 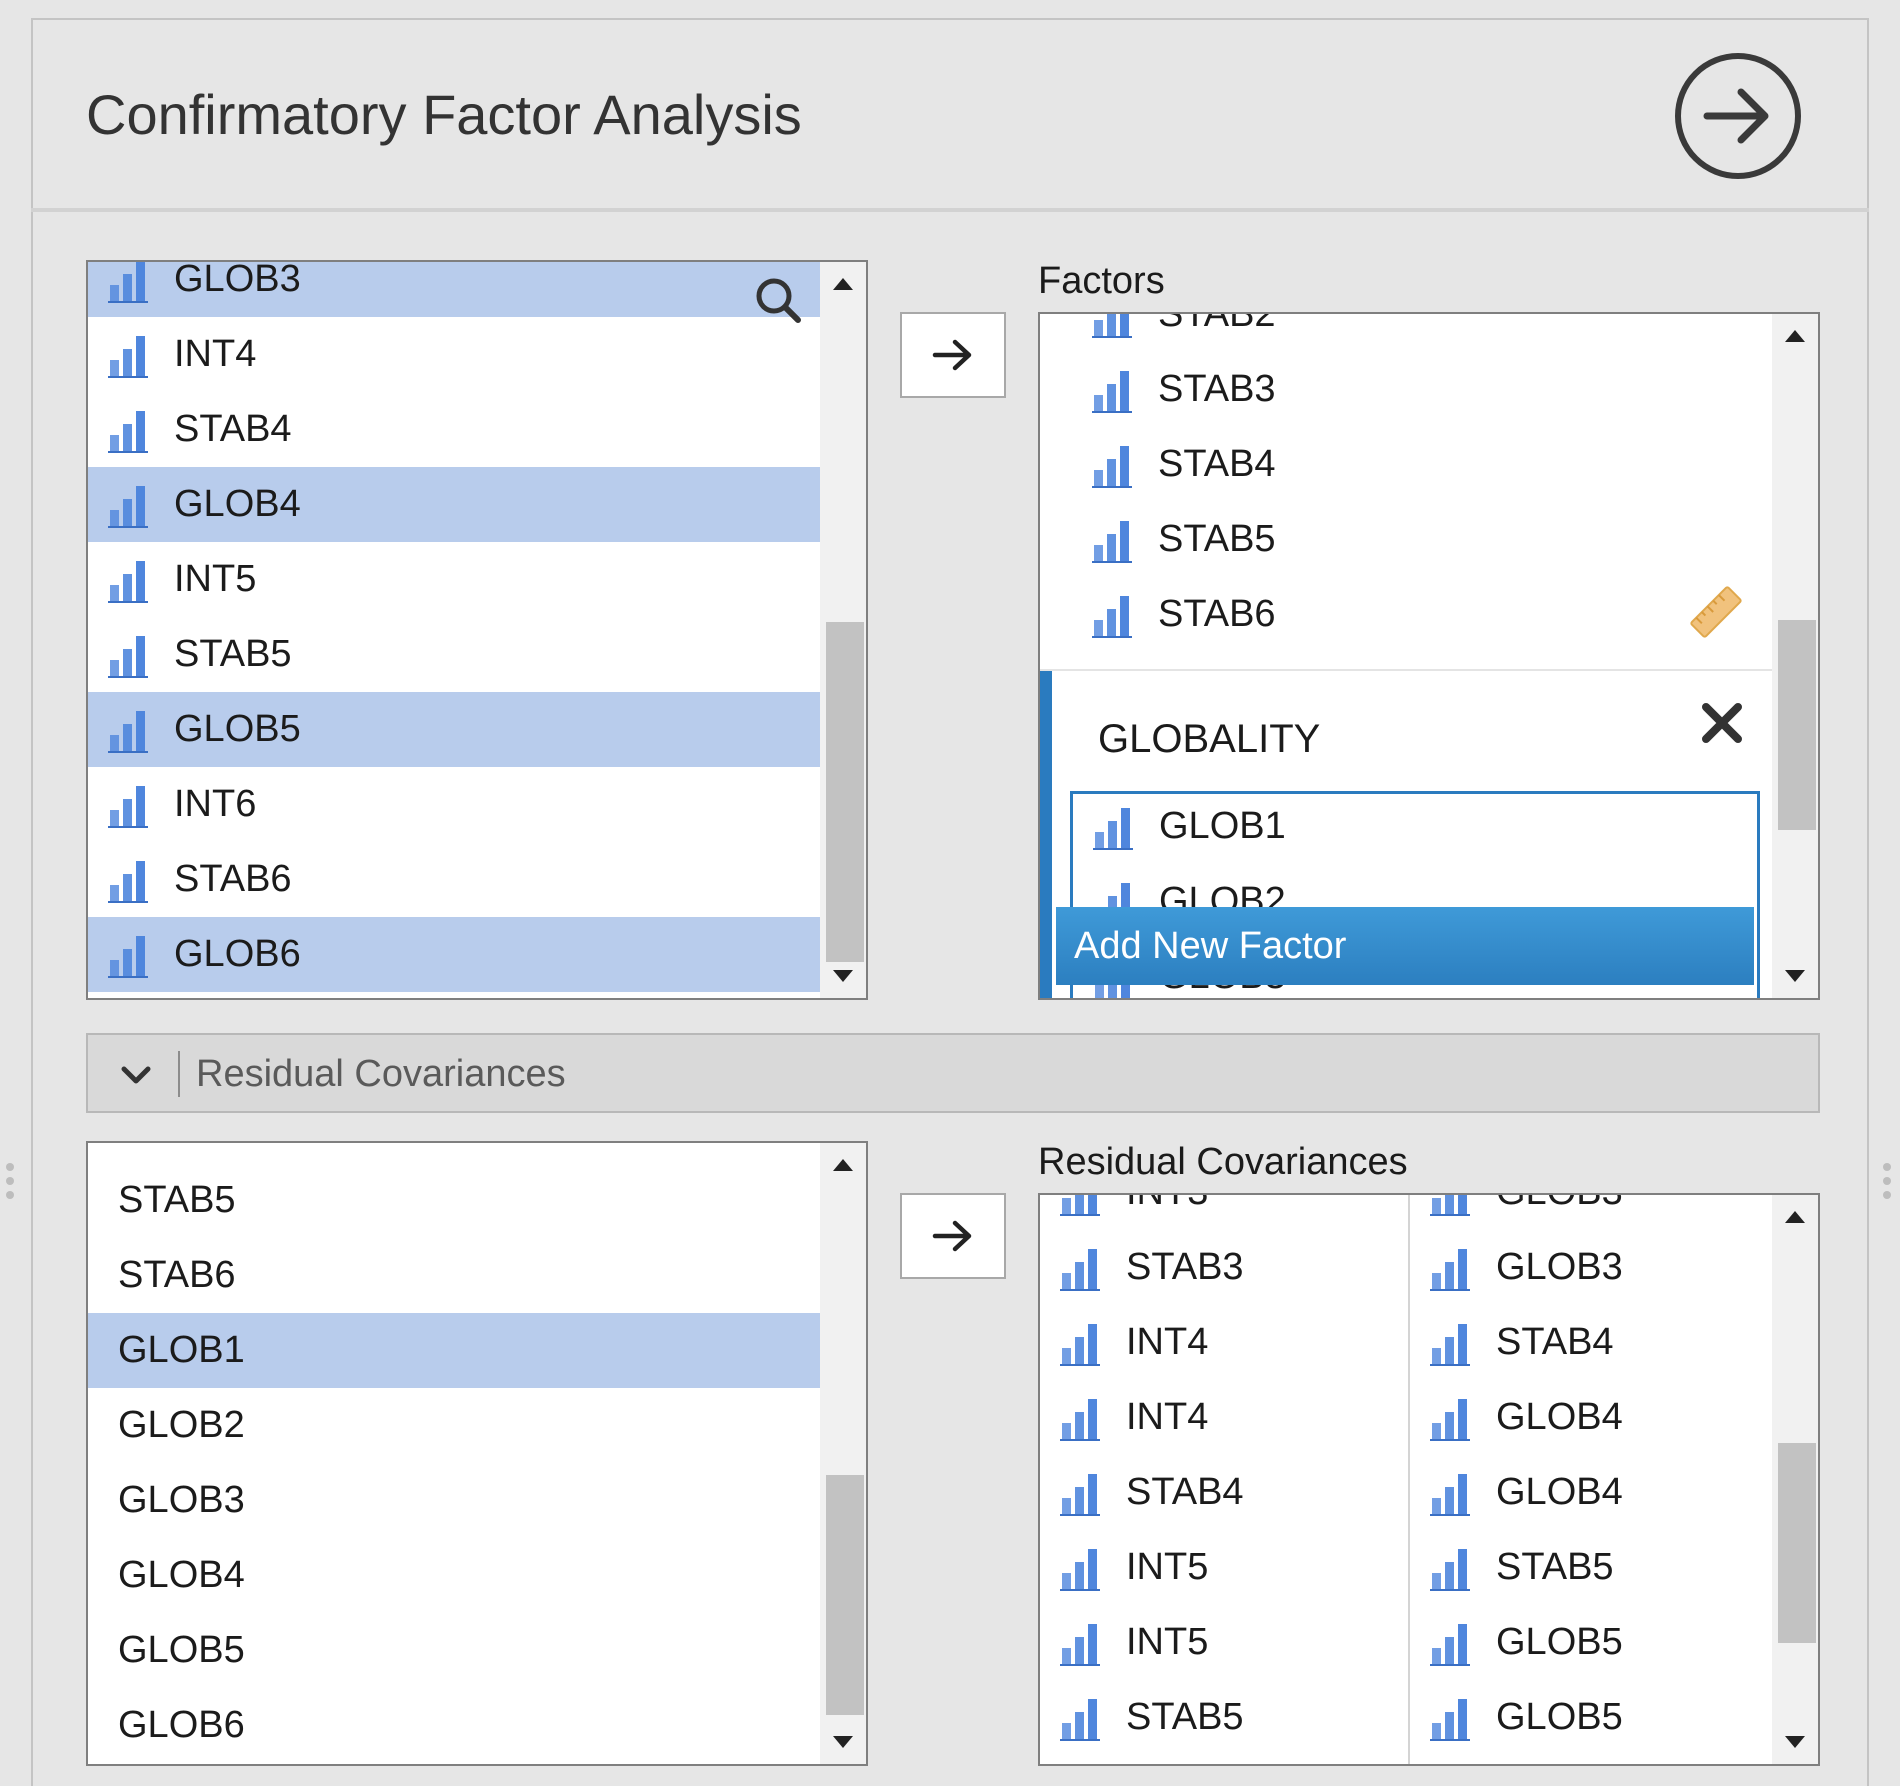 I want to click on residual-source-item: GLOB2, so click(x=454, y=1425).